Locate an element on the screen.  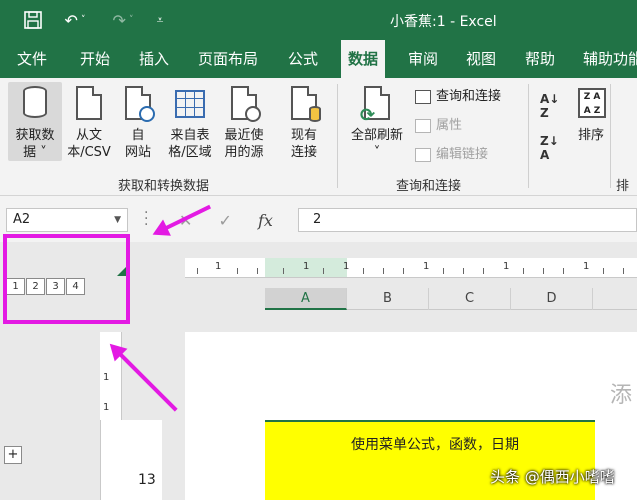
connection-icon is located at coordinates (304, 104).